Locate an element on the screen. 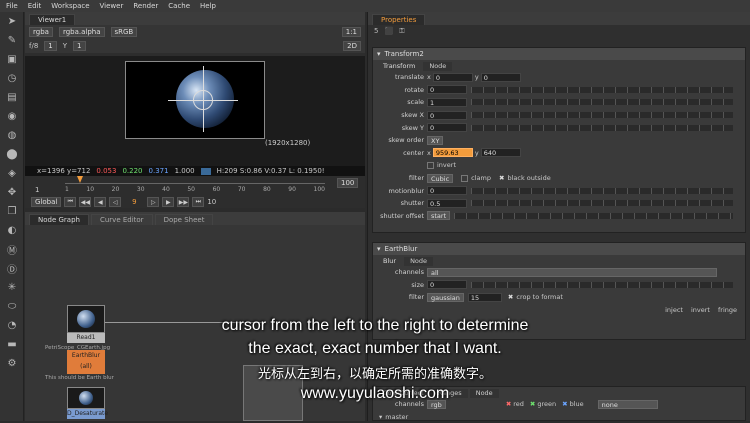 The height and width of the screenshot is (423, 750). size-field: 0 is located at coordinates (447, 285).